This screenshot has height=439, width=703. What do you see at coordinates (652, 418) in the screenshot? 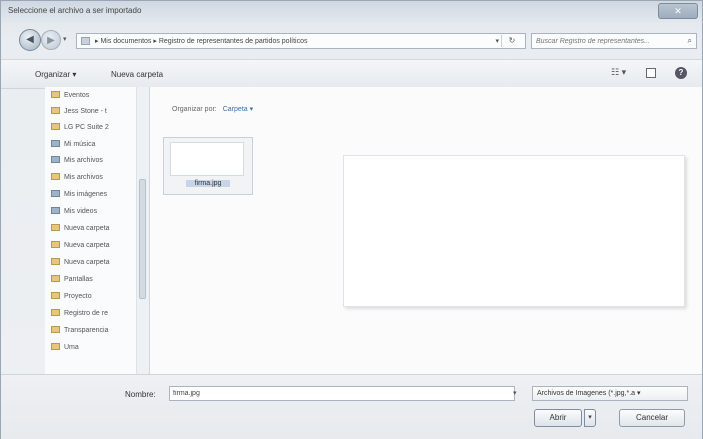
I see `cancel-button: Cancelar` at bounding box center [652, 418].